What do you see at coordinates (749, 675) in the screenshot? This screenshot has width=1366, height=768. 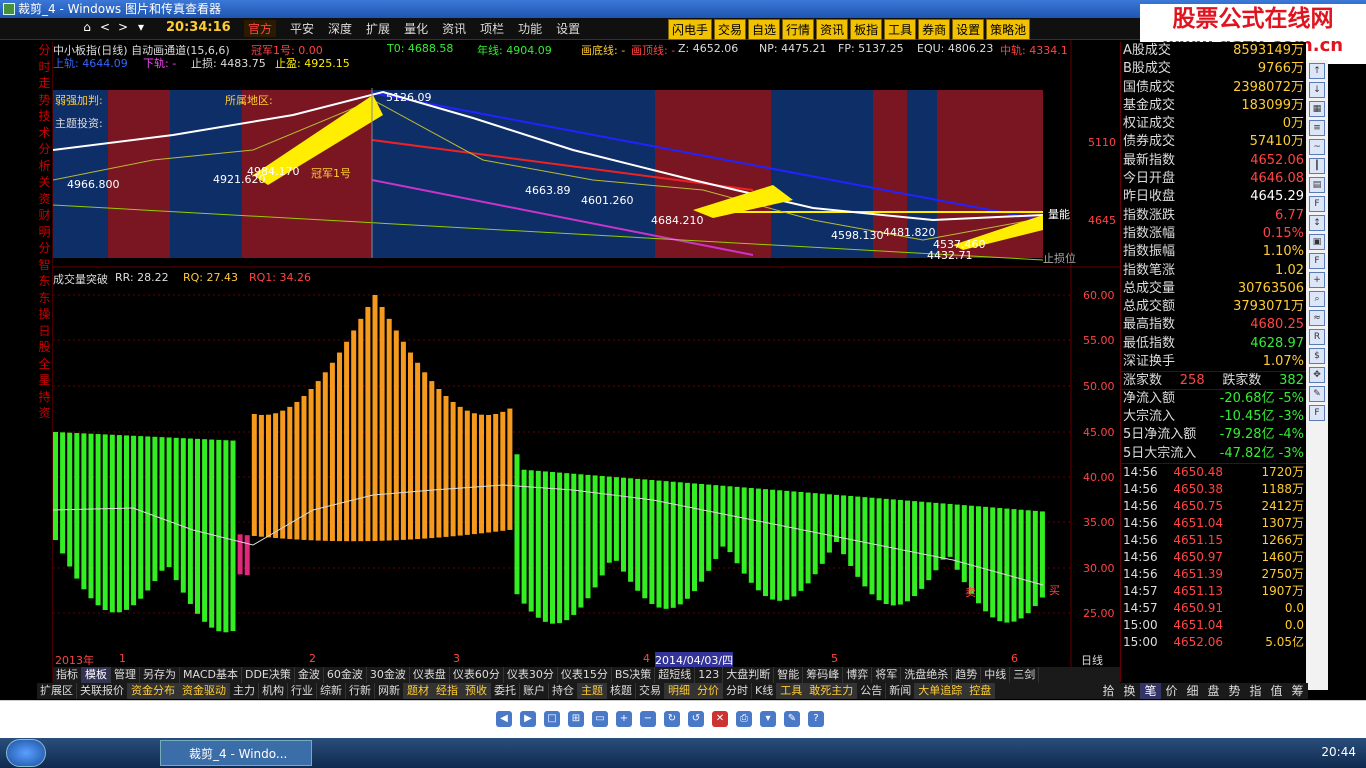 I see `tab-market-judge: 大盘判断` at bounding box center [749, 675].